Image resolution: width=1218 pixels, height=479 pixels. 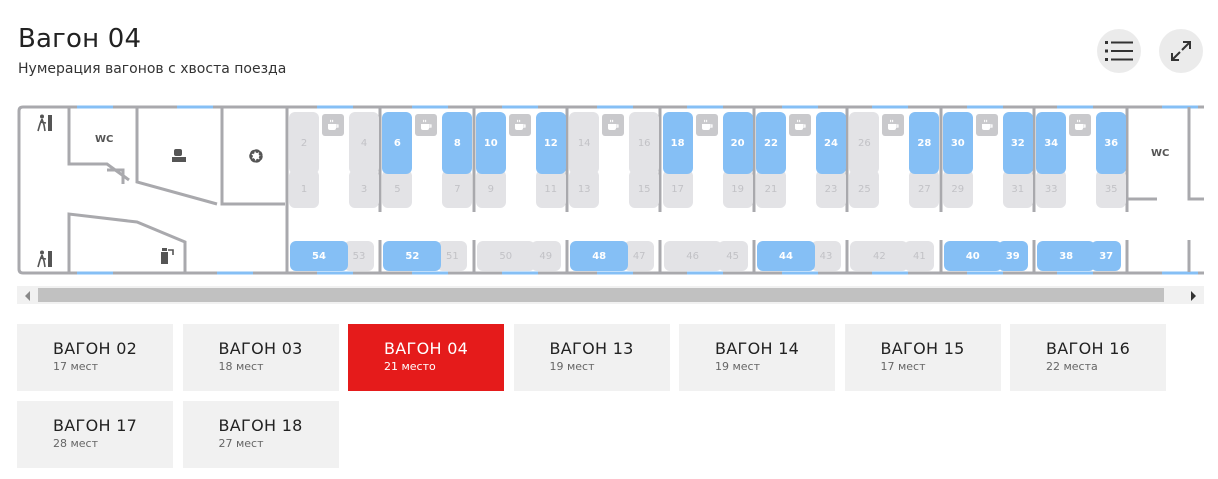 What do you see at coordinates (490, 189) in the screenshot?
I see `seat-9: 9` at bounding box center [490, 189].